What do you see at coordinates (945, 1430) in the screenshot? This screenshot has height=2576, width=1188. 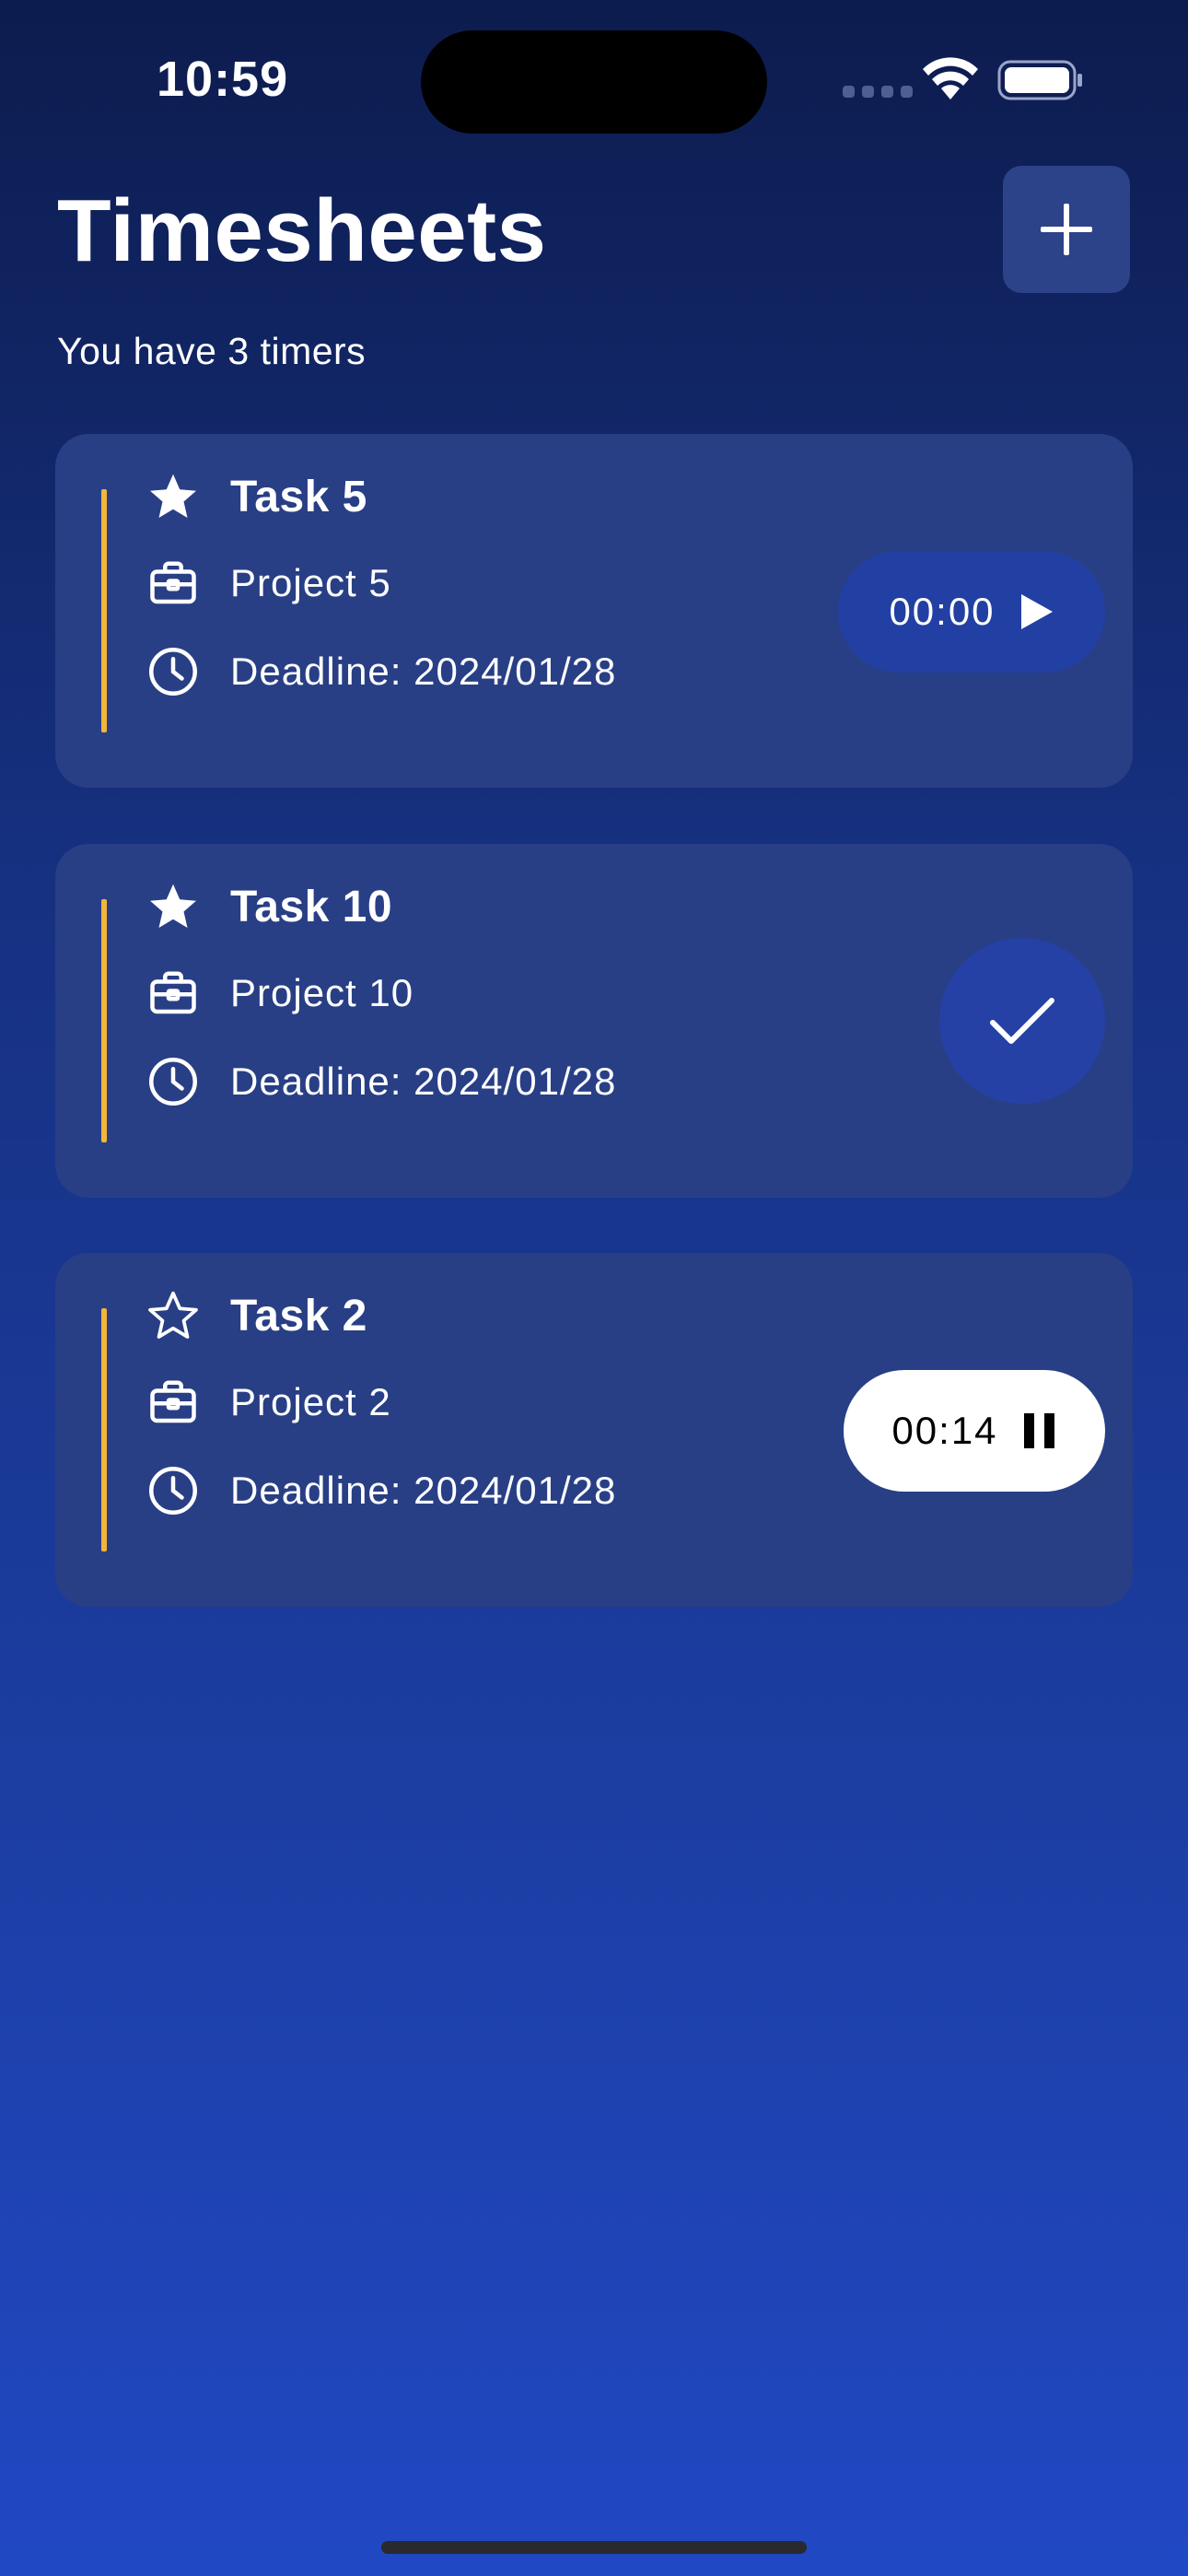 I see `timer-value: 00:14` at bounding box center [945, 1430].